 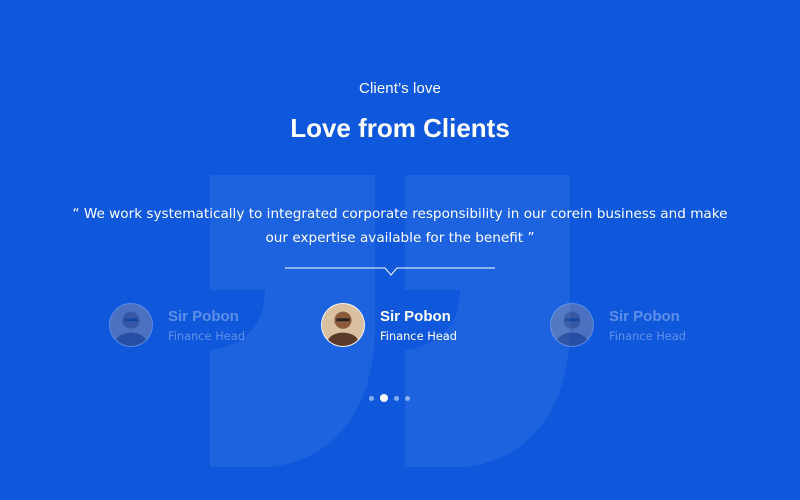 I want to click on client-card-previous: Sir Pobon Finance Head, so click(x=177, y=325).